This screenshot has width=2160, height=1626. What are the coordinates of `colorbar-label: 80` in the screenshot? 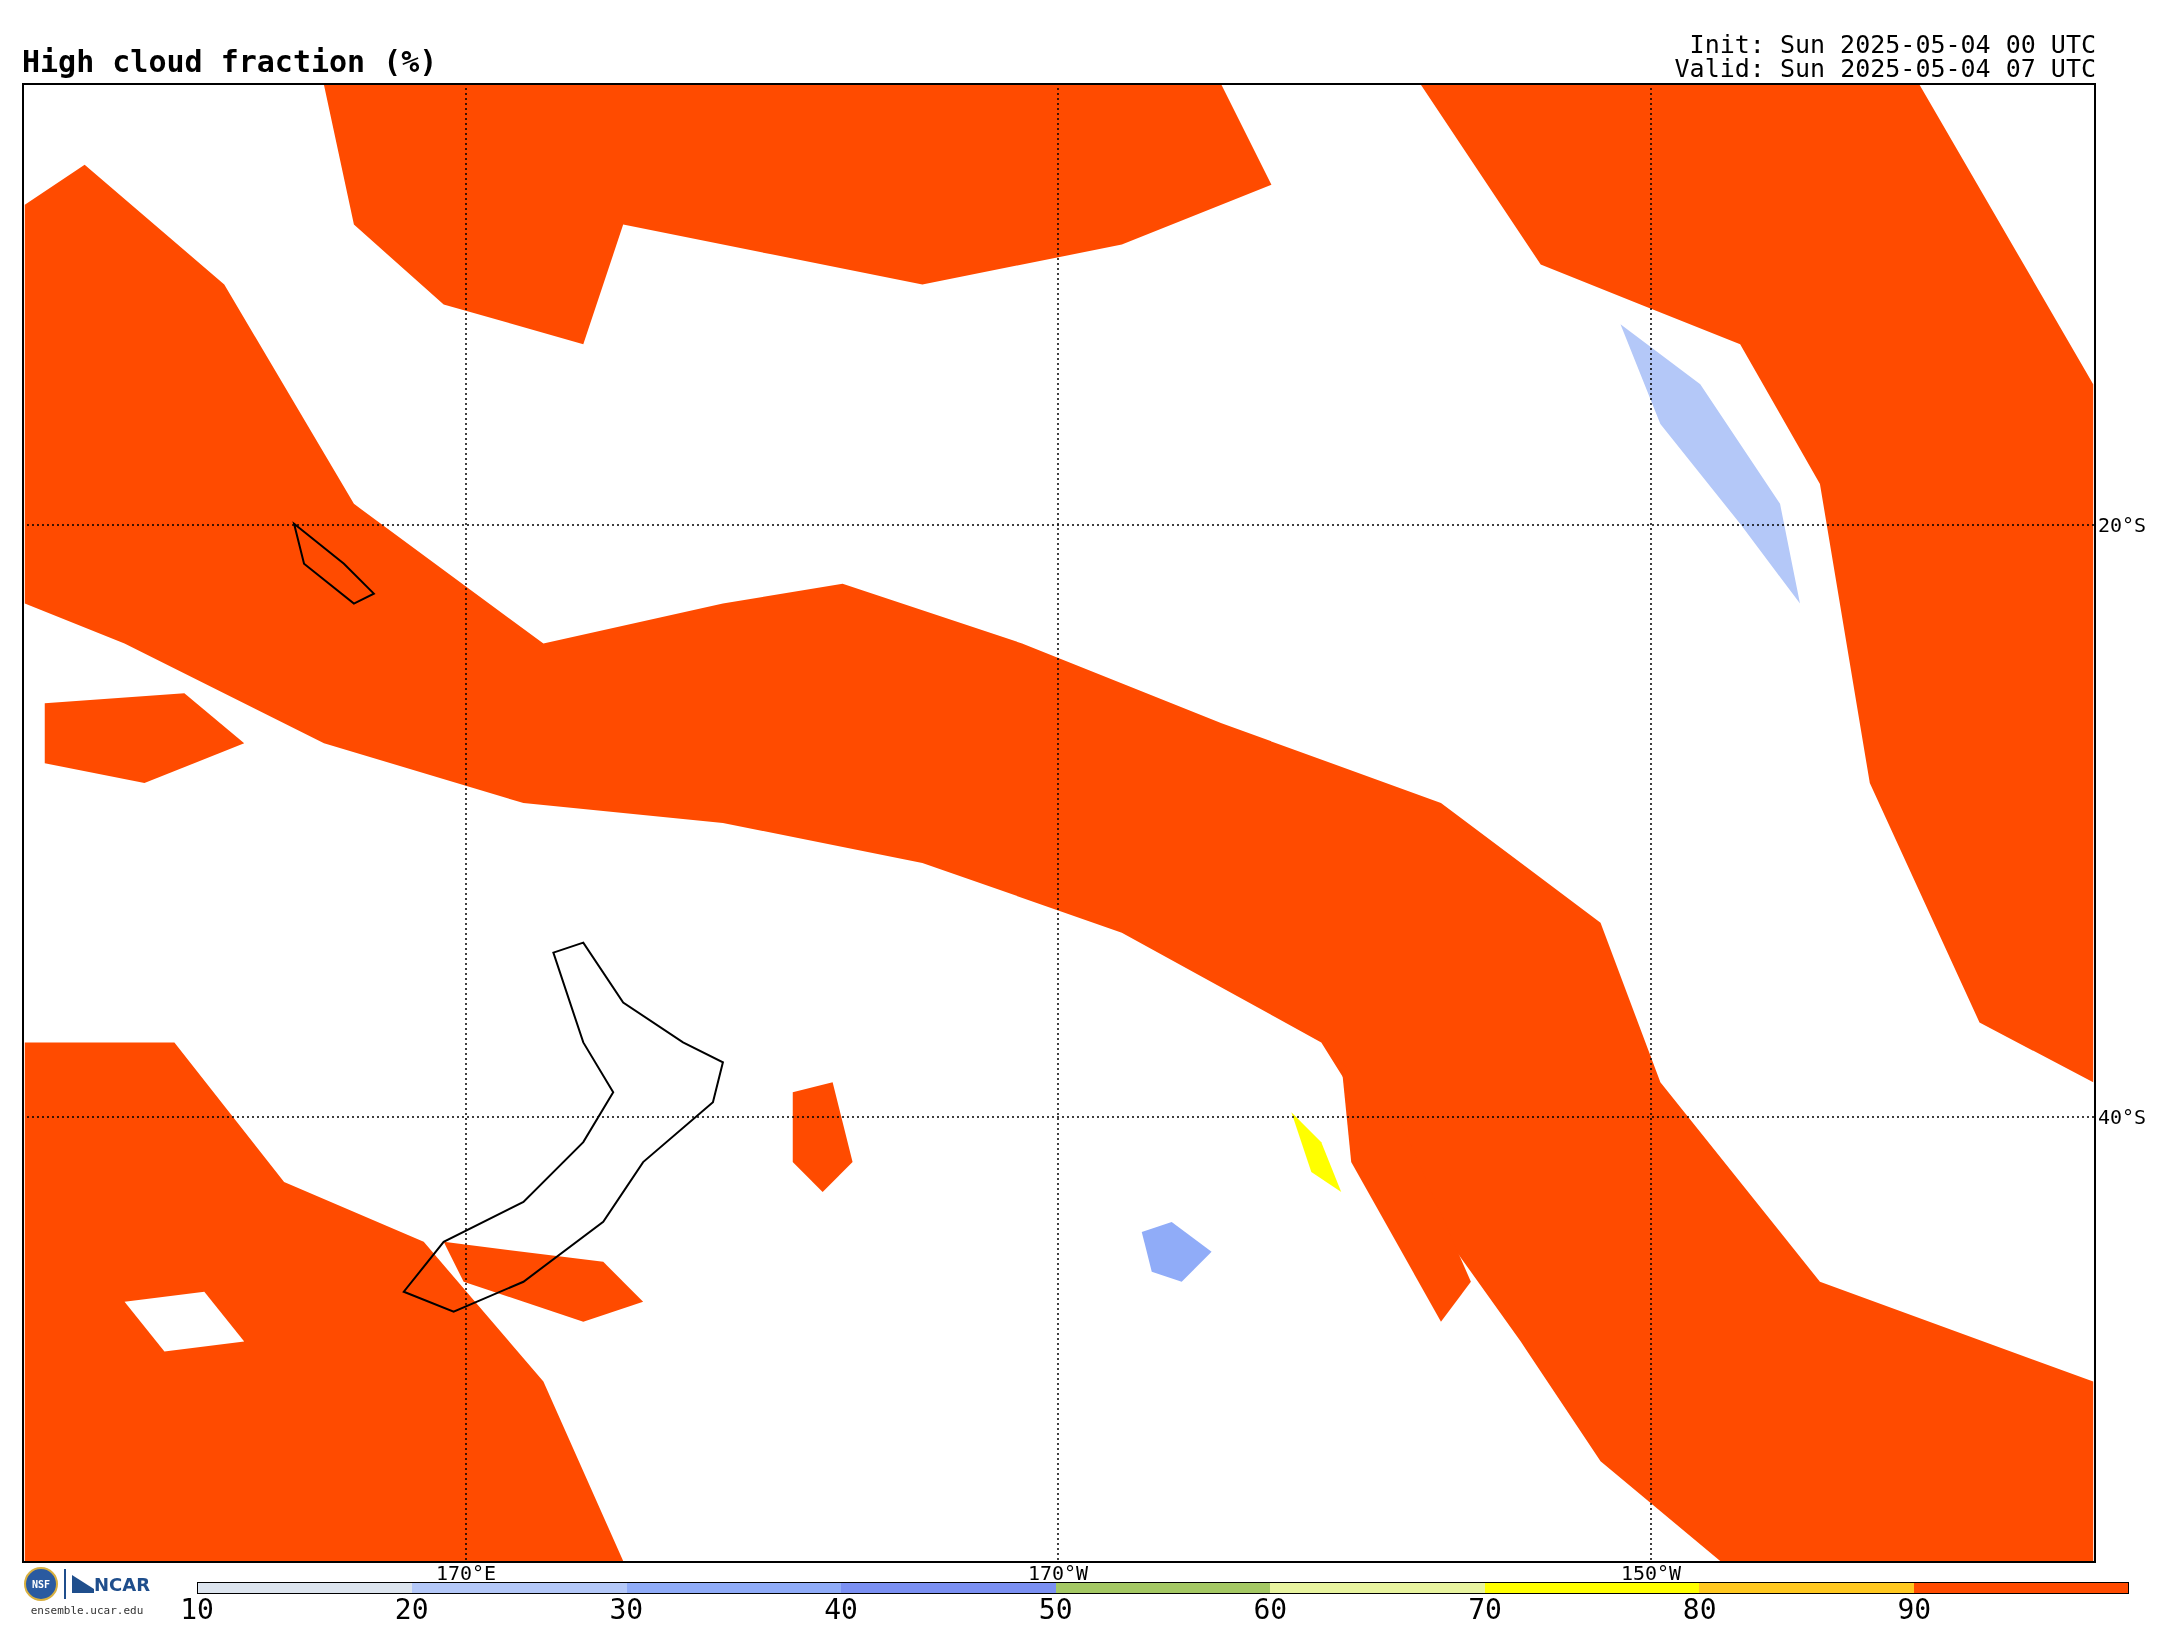 It's located at (1699, 1610).